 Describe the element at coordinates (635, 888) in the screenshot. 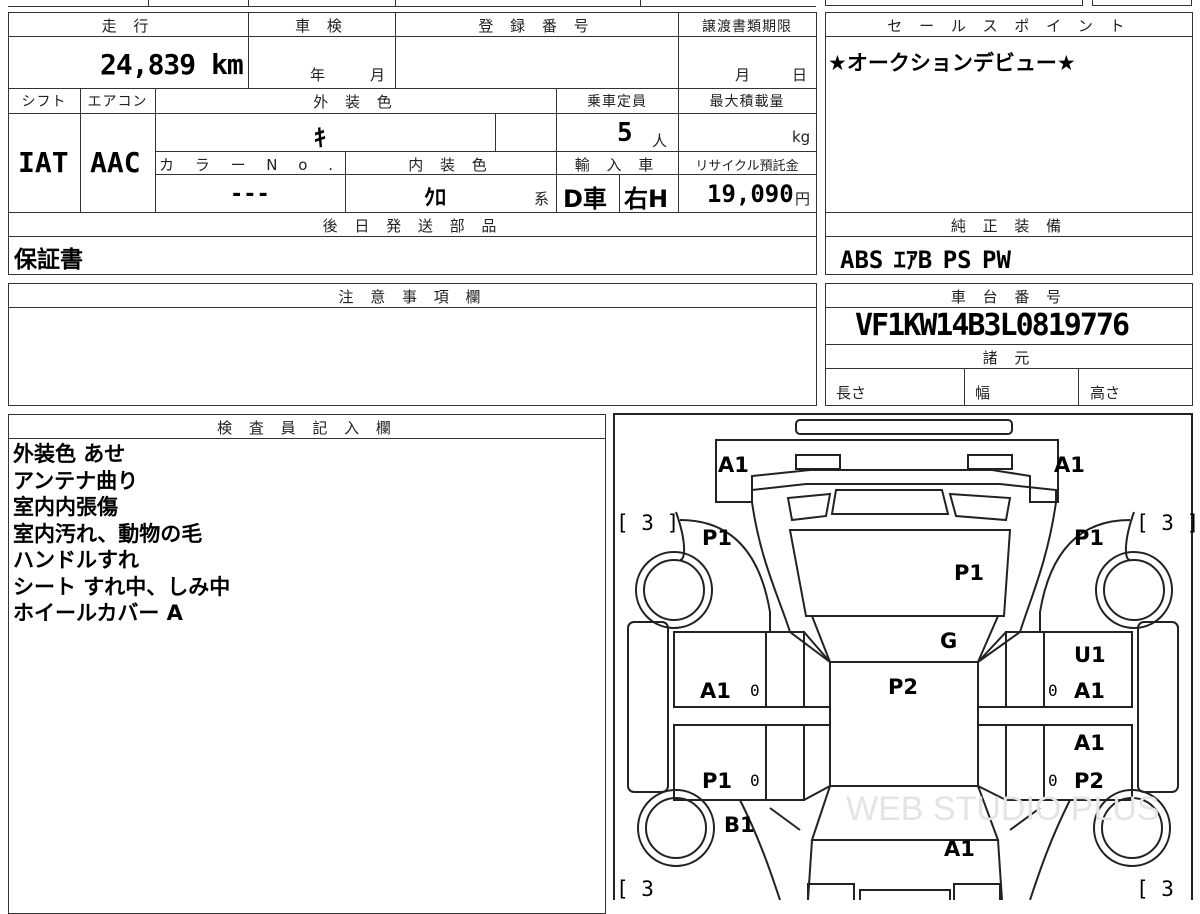

I see `tire-rear-left: [ 3` at that location.